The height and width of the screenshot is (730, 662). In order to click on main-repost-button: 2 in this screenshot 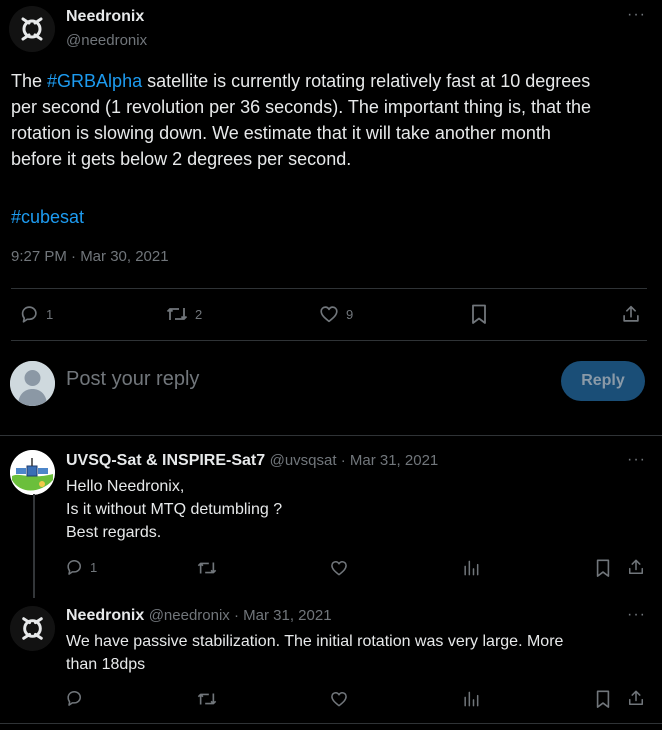, I will do `click(183, 314)`.